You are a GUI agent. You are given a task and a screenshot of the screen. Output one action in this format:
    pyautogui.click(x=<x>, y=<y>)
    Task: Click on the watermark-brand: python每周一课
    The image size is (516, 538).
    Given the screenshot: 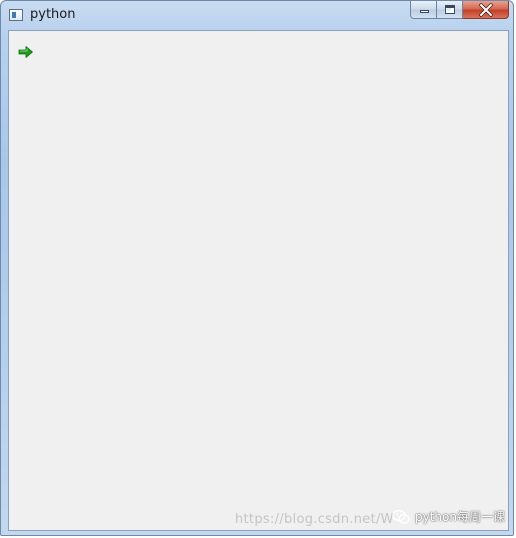 What is the action you would take?
    pyautogui.click(x=448, y=516)
    